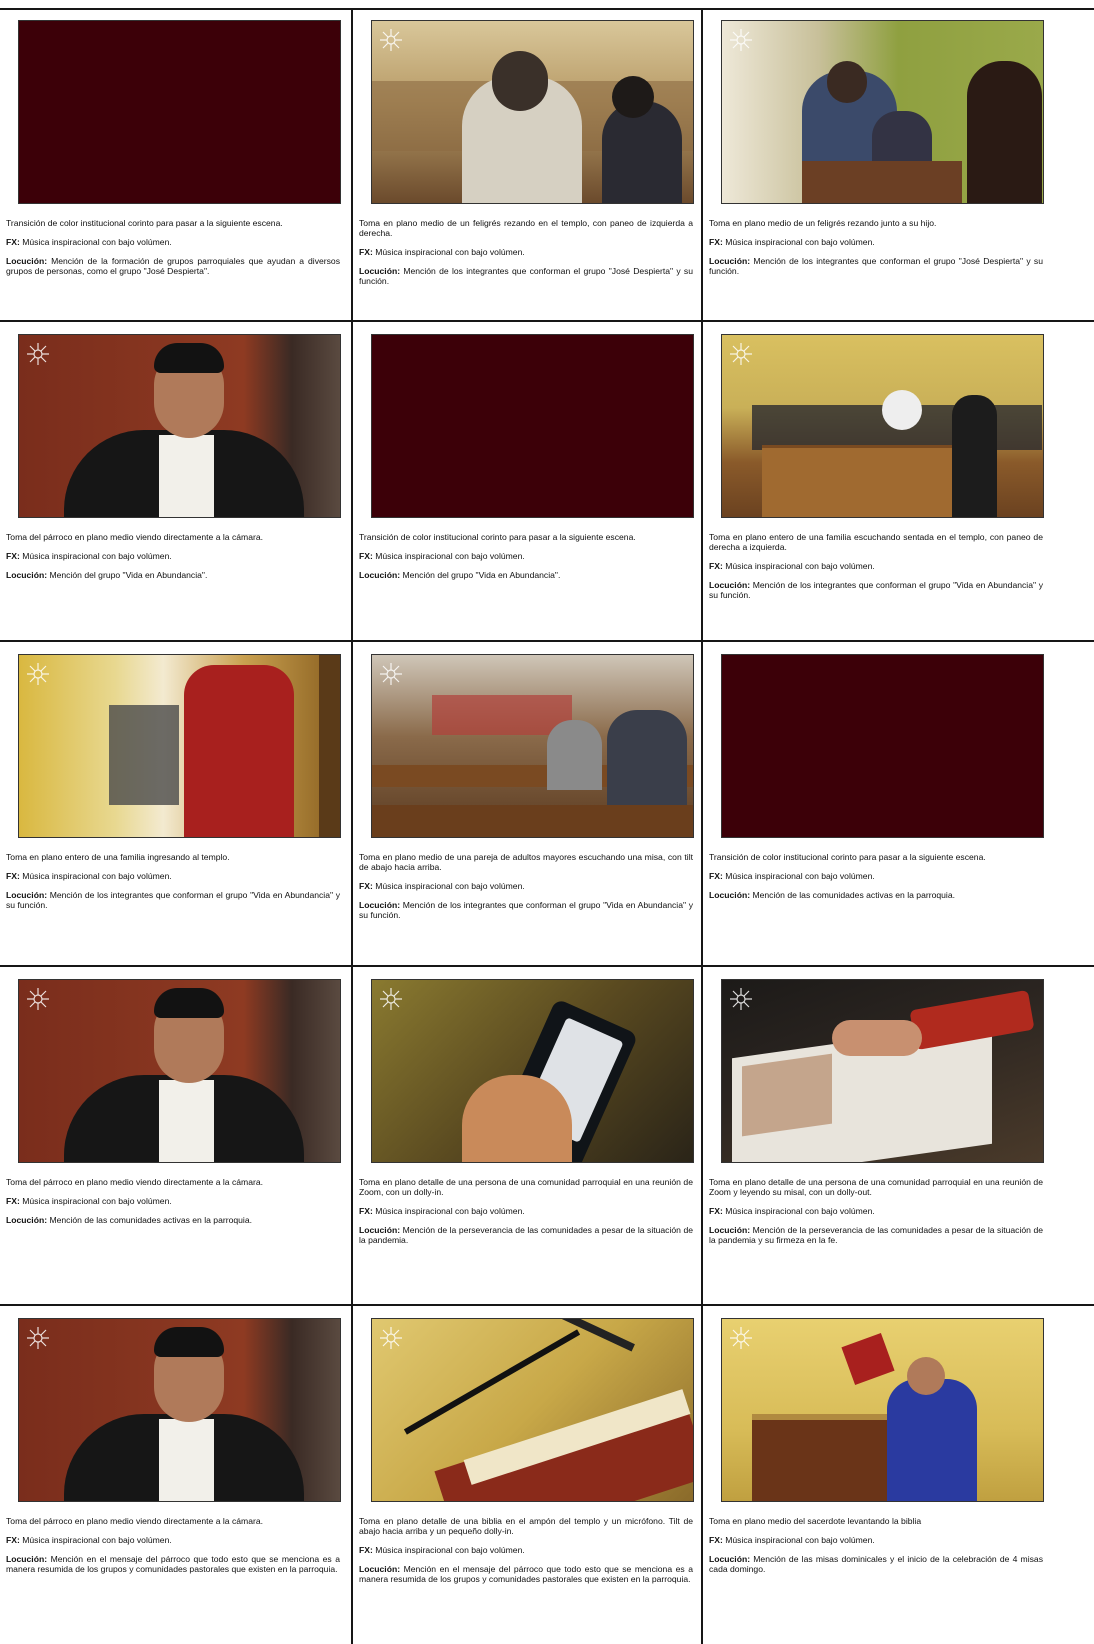 This screenshot has width=1094, height=1644. I want to click on photo-priest-raising-bible, so click(882, 1410).